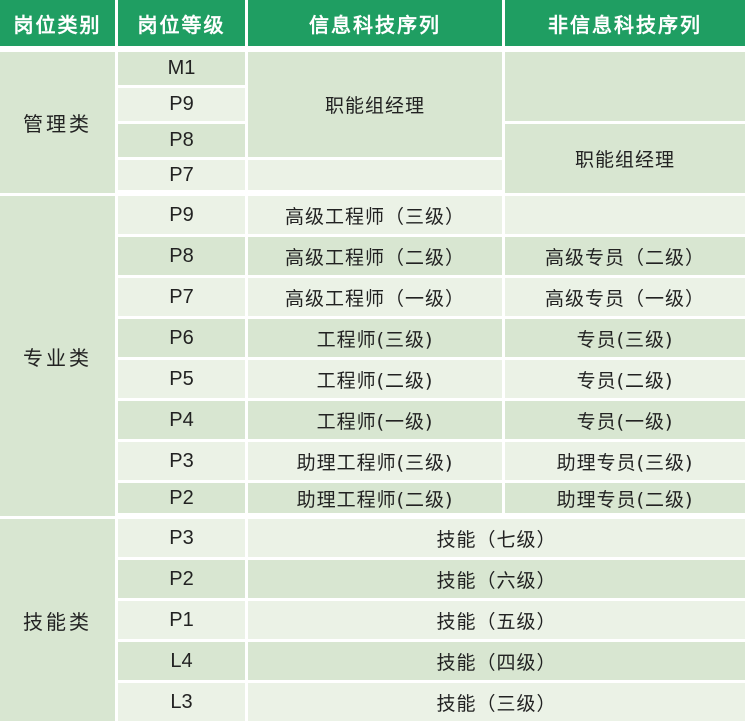 This screenshot has height=727, width=745. Describe the element at coordinates (376, 106) in the screenshot. I see `it-manager-cell: 职能组经理` at that location.